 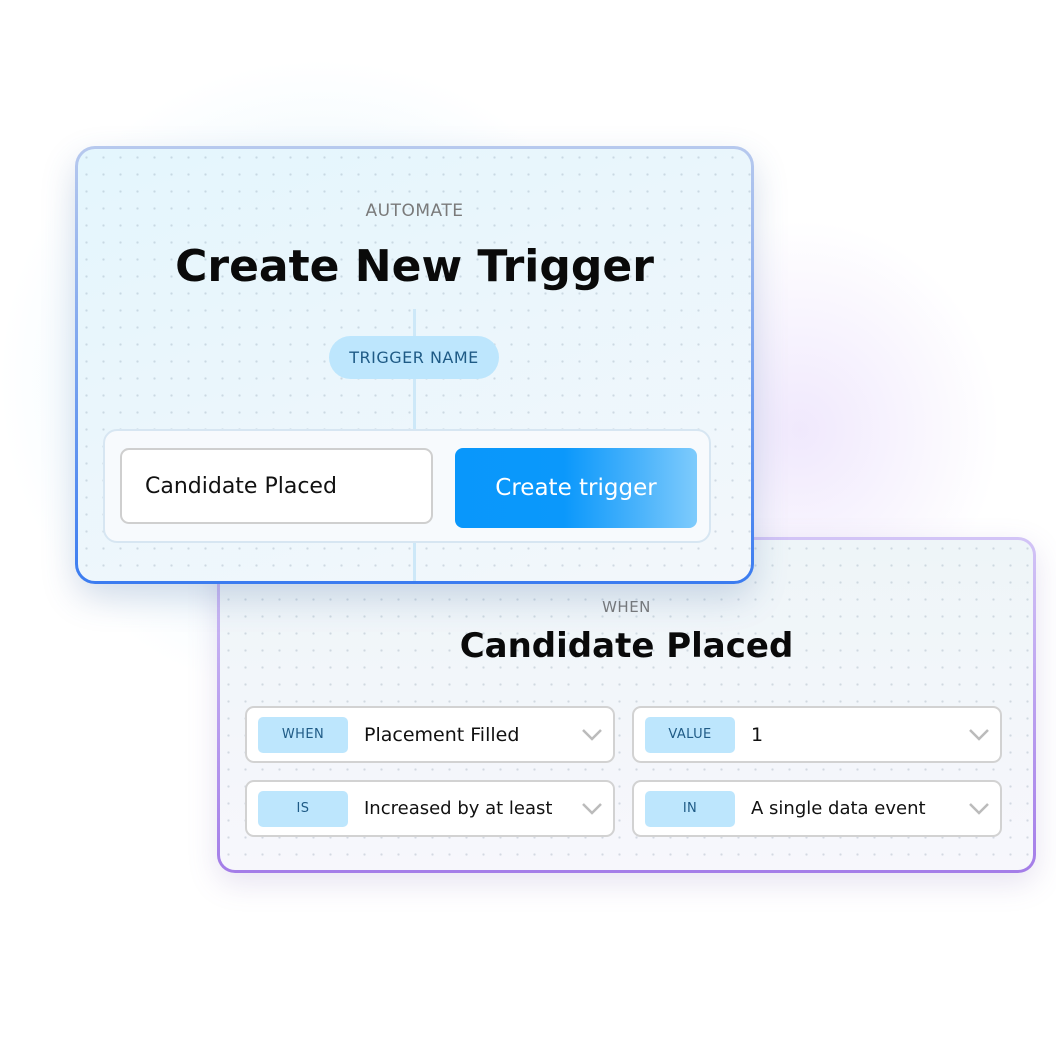 I want to click on page-title: Create New Trigger, so click(x=414, y=266).